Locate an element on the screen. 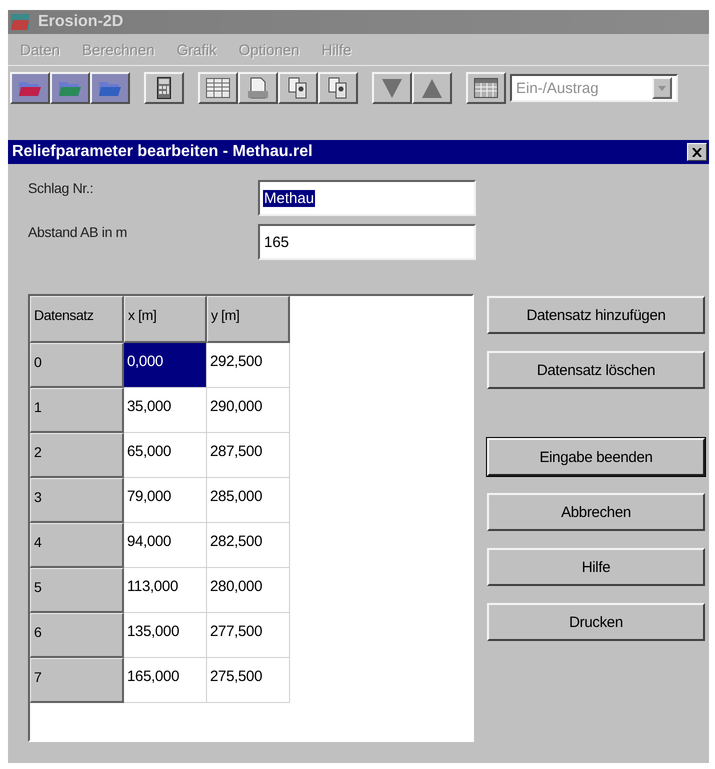 The width and height of the screenshot is (715, 769). input-field: 165 is located at coordinates (367, 242).